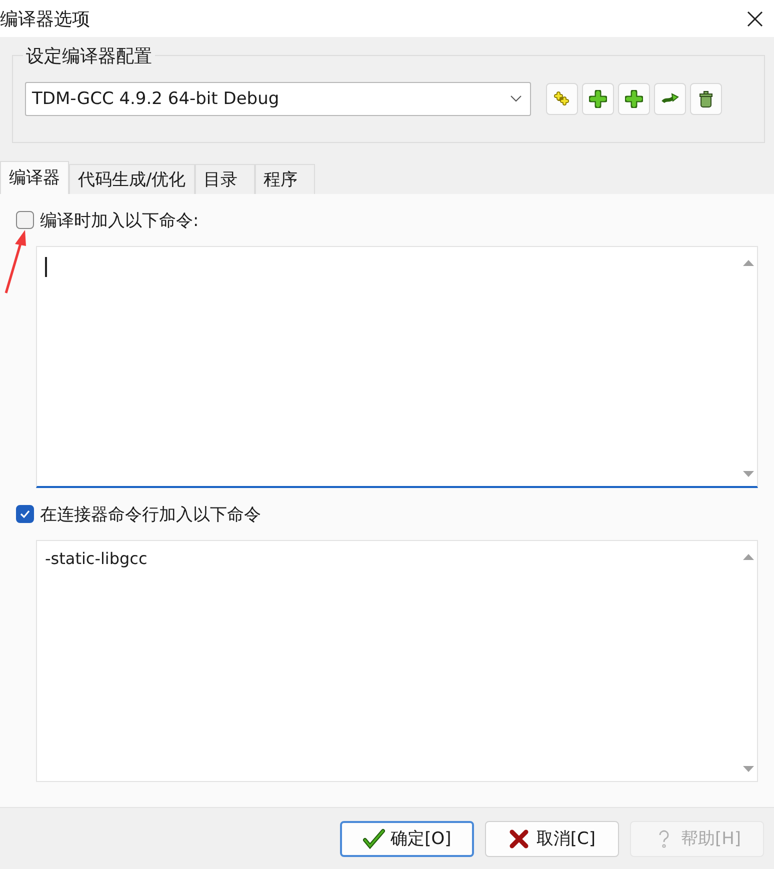  Describe the element at coordinates (96, 558) in the screenshot. I see `text-content: -static-libgcc` at that location.